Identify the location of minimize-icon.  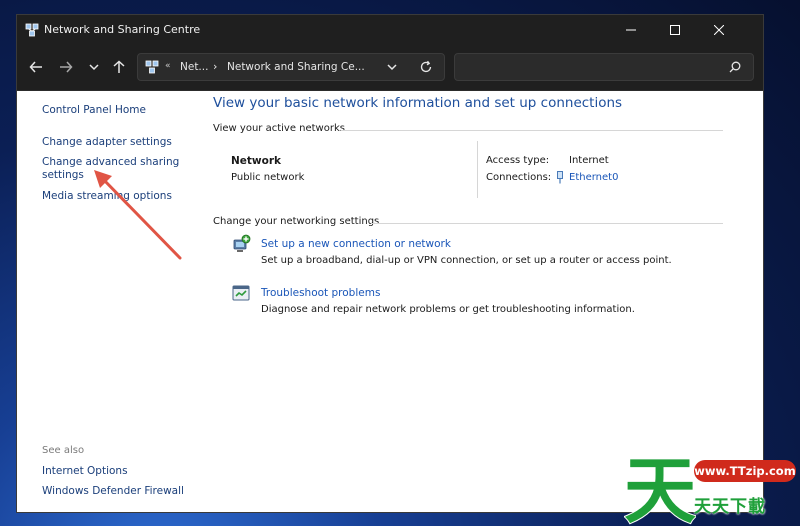
(631, 30).